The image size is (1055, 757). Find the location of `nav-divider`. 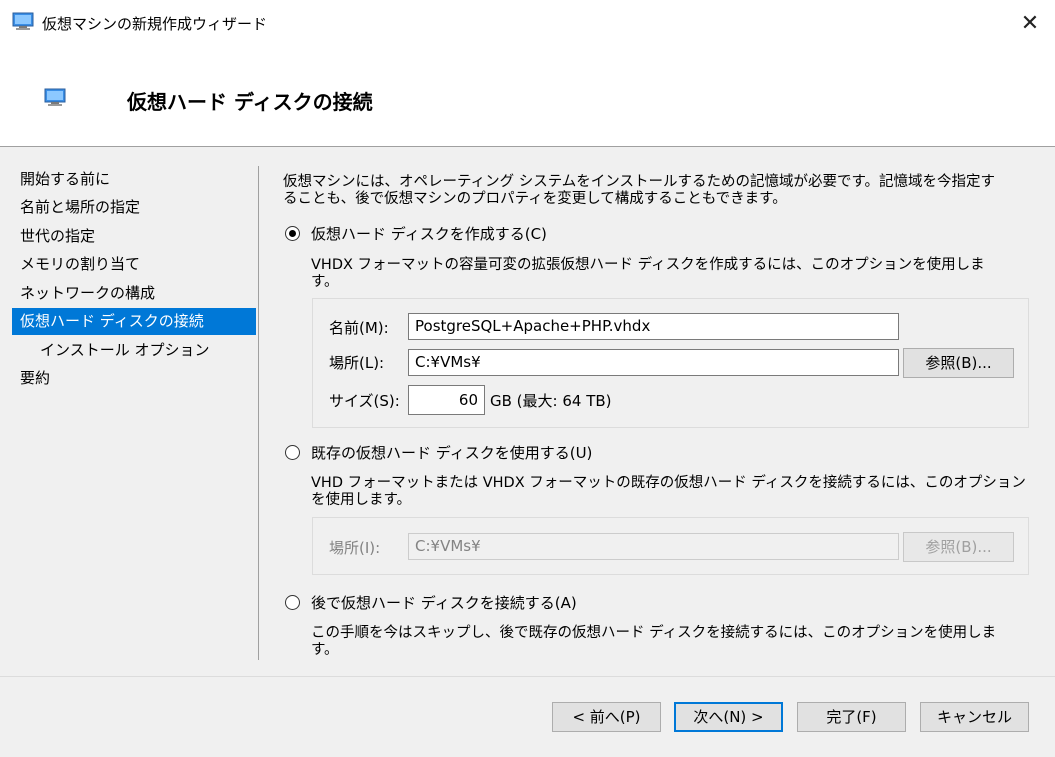

nav-divider is located at coordinates (258, 413).